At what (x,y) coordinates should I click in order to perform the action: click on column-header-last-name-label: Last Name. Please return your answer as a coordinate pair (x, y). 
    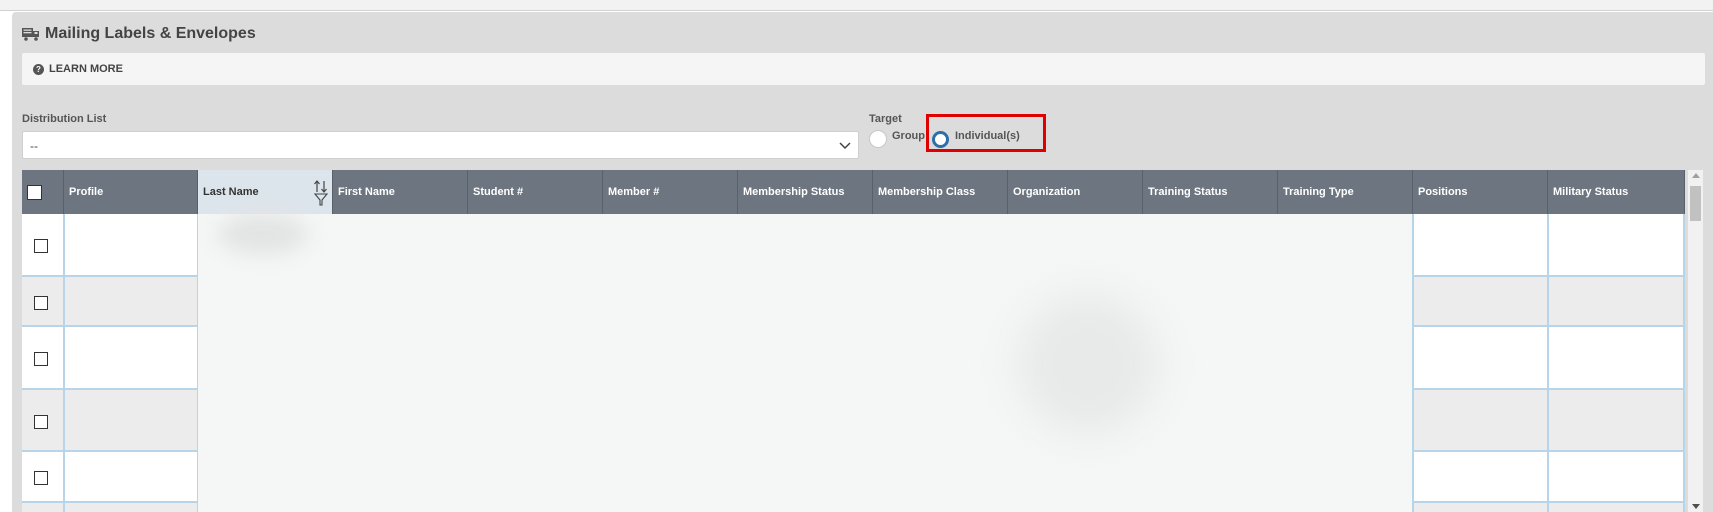
    Looking at the image, I should click on (231, 192).